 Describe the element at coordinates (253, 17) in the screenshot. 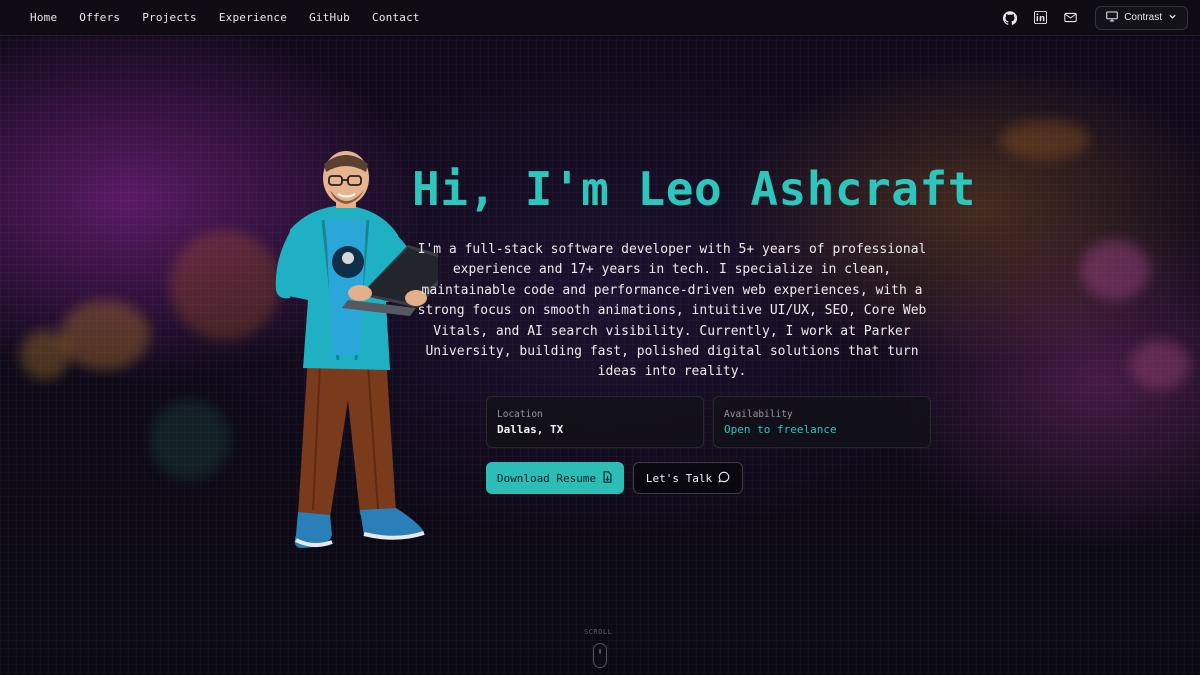

I see `nav-link-experience: Experience` at that location.